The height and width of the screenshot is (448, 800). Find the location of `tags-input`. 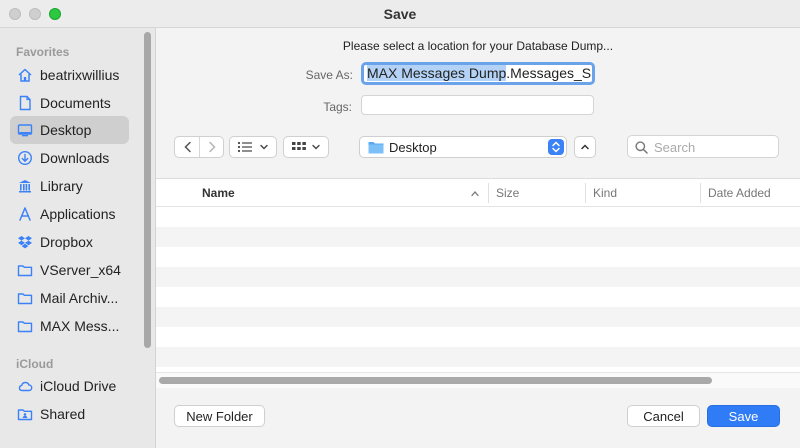

tags-input is located at coordinates (477, 105).